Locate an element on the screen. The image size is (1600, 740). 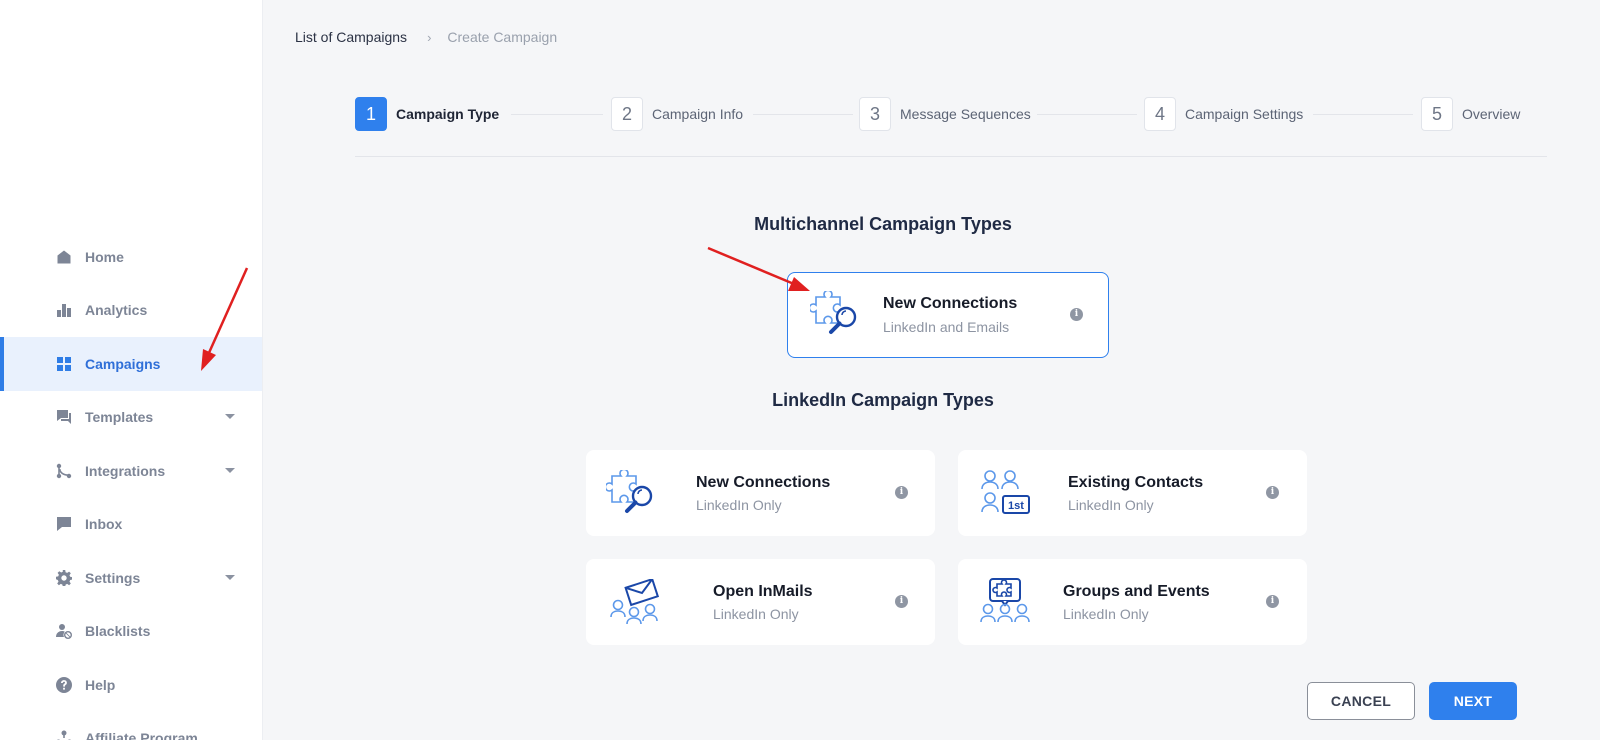
bar-chart-icon is located at coordinates (64, 310).